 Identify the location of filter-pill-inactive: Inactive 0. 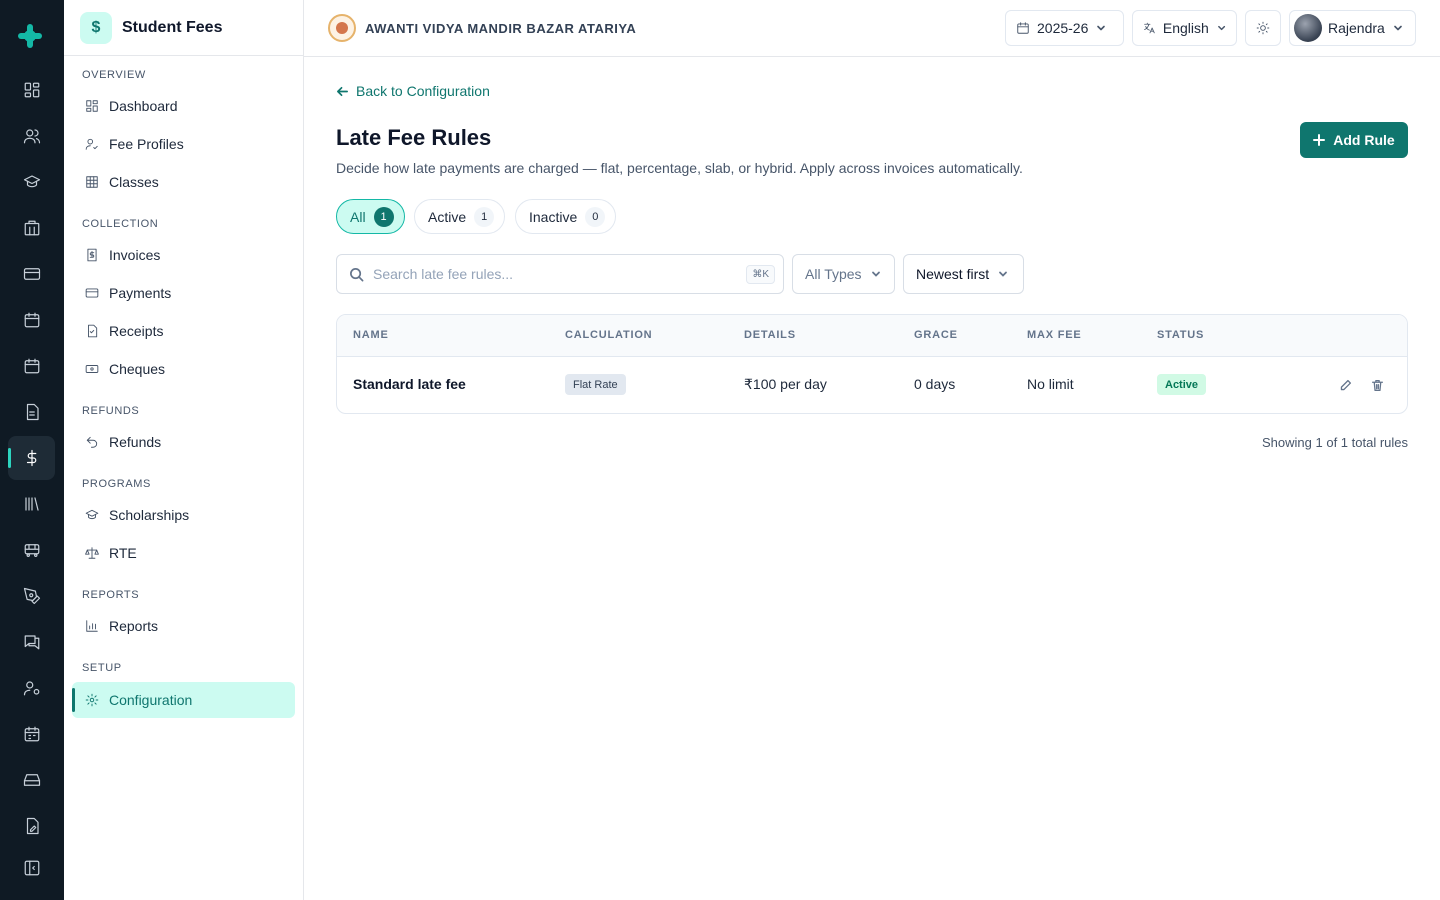
(566, 216).